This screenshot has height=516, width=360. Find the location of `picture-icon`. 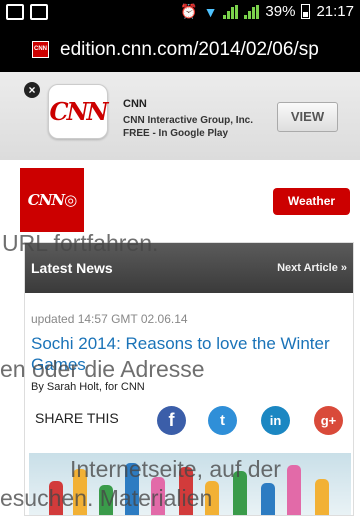

picture-icon is located at coordinates (15, 12).